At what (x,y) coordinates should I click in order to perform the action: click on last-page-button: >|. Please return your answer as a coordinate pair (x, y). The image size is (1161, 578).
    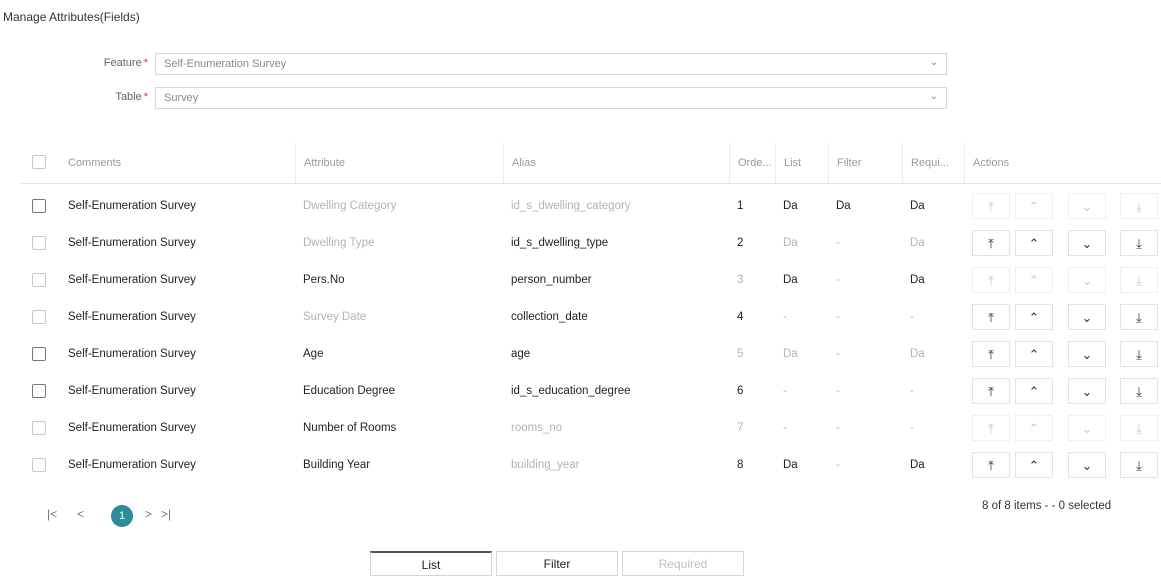
    Looking at the image, I should click on (166, 514).